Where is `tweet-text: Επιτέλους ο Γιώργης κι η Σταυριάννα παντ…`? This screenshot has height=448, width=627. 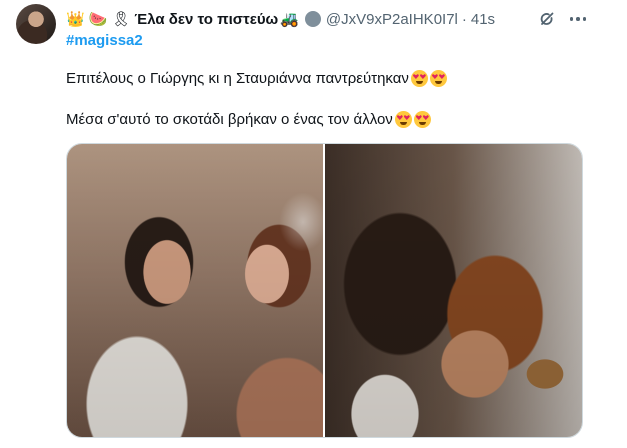
tweet-text: Επιτέλους ο Γιώργης κι η Σταυριάννα παντ… is located at coordinates (237, 78).